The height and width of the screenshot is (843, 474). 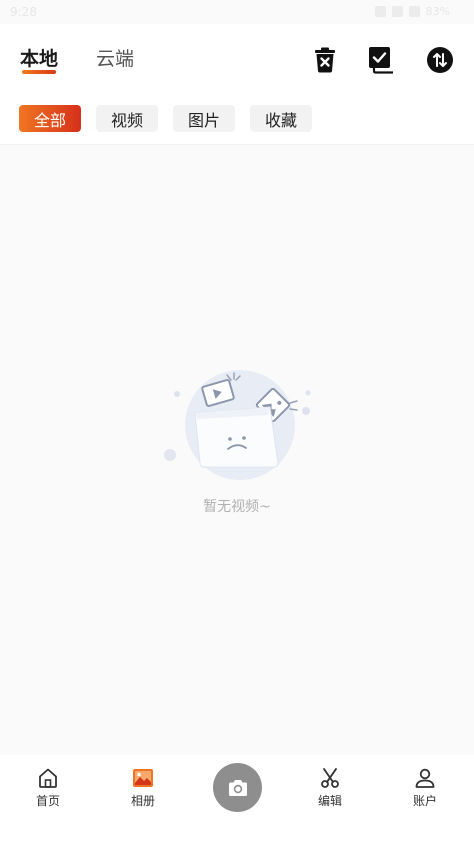 What do you see at coordinates (39, 72) in the screenshot?
I see `tab-active-indicator` at bounding box center [39, 72].